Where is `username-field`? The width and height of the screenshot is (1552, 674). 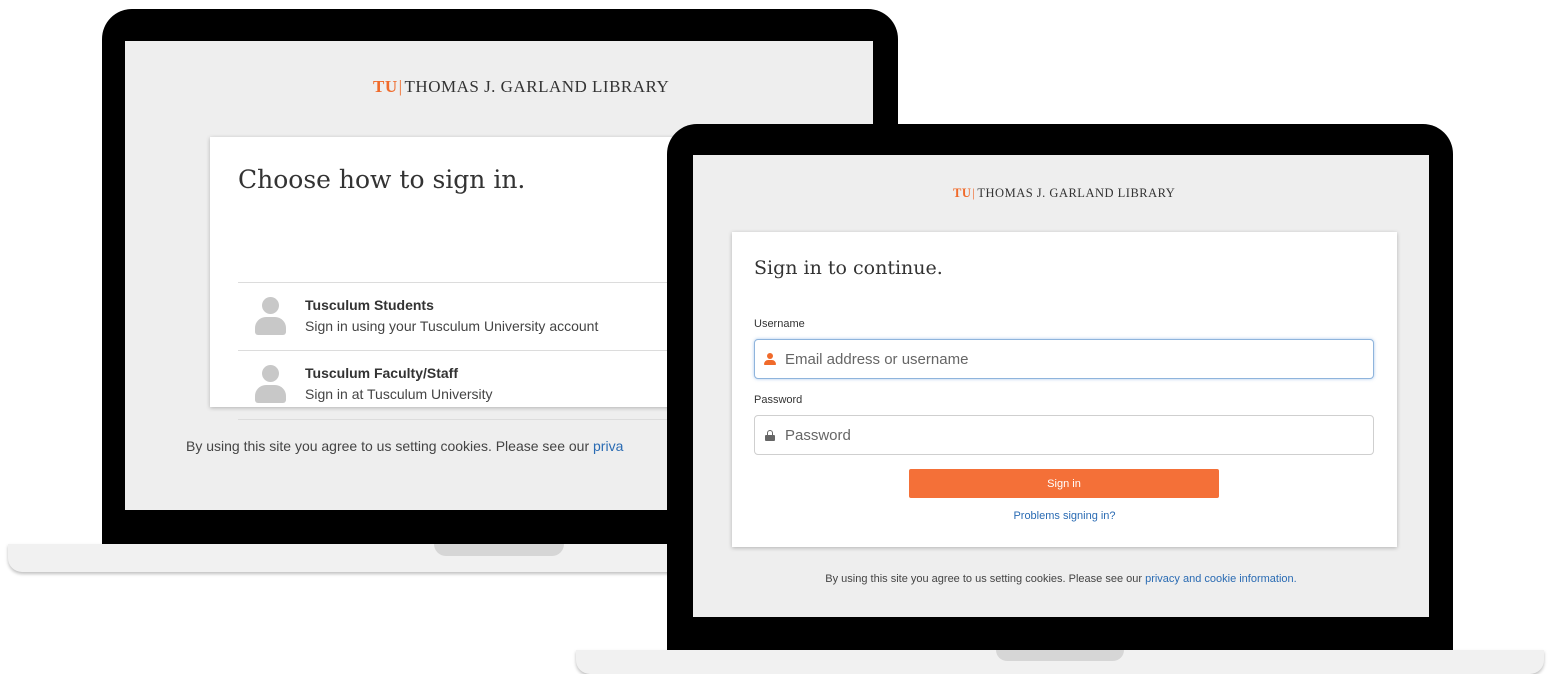
username-field is located at coordinates (1064, 359).